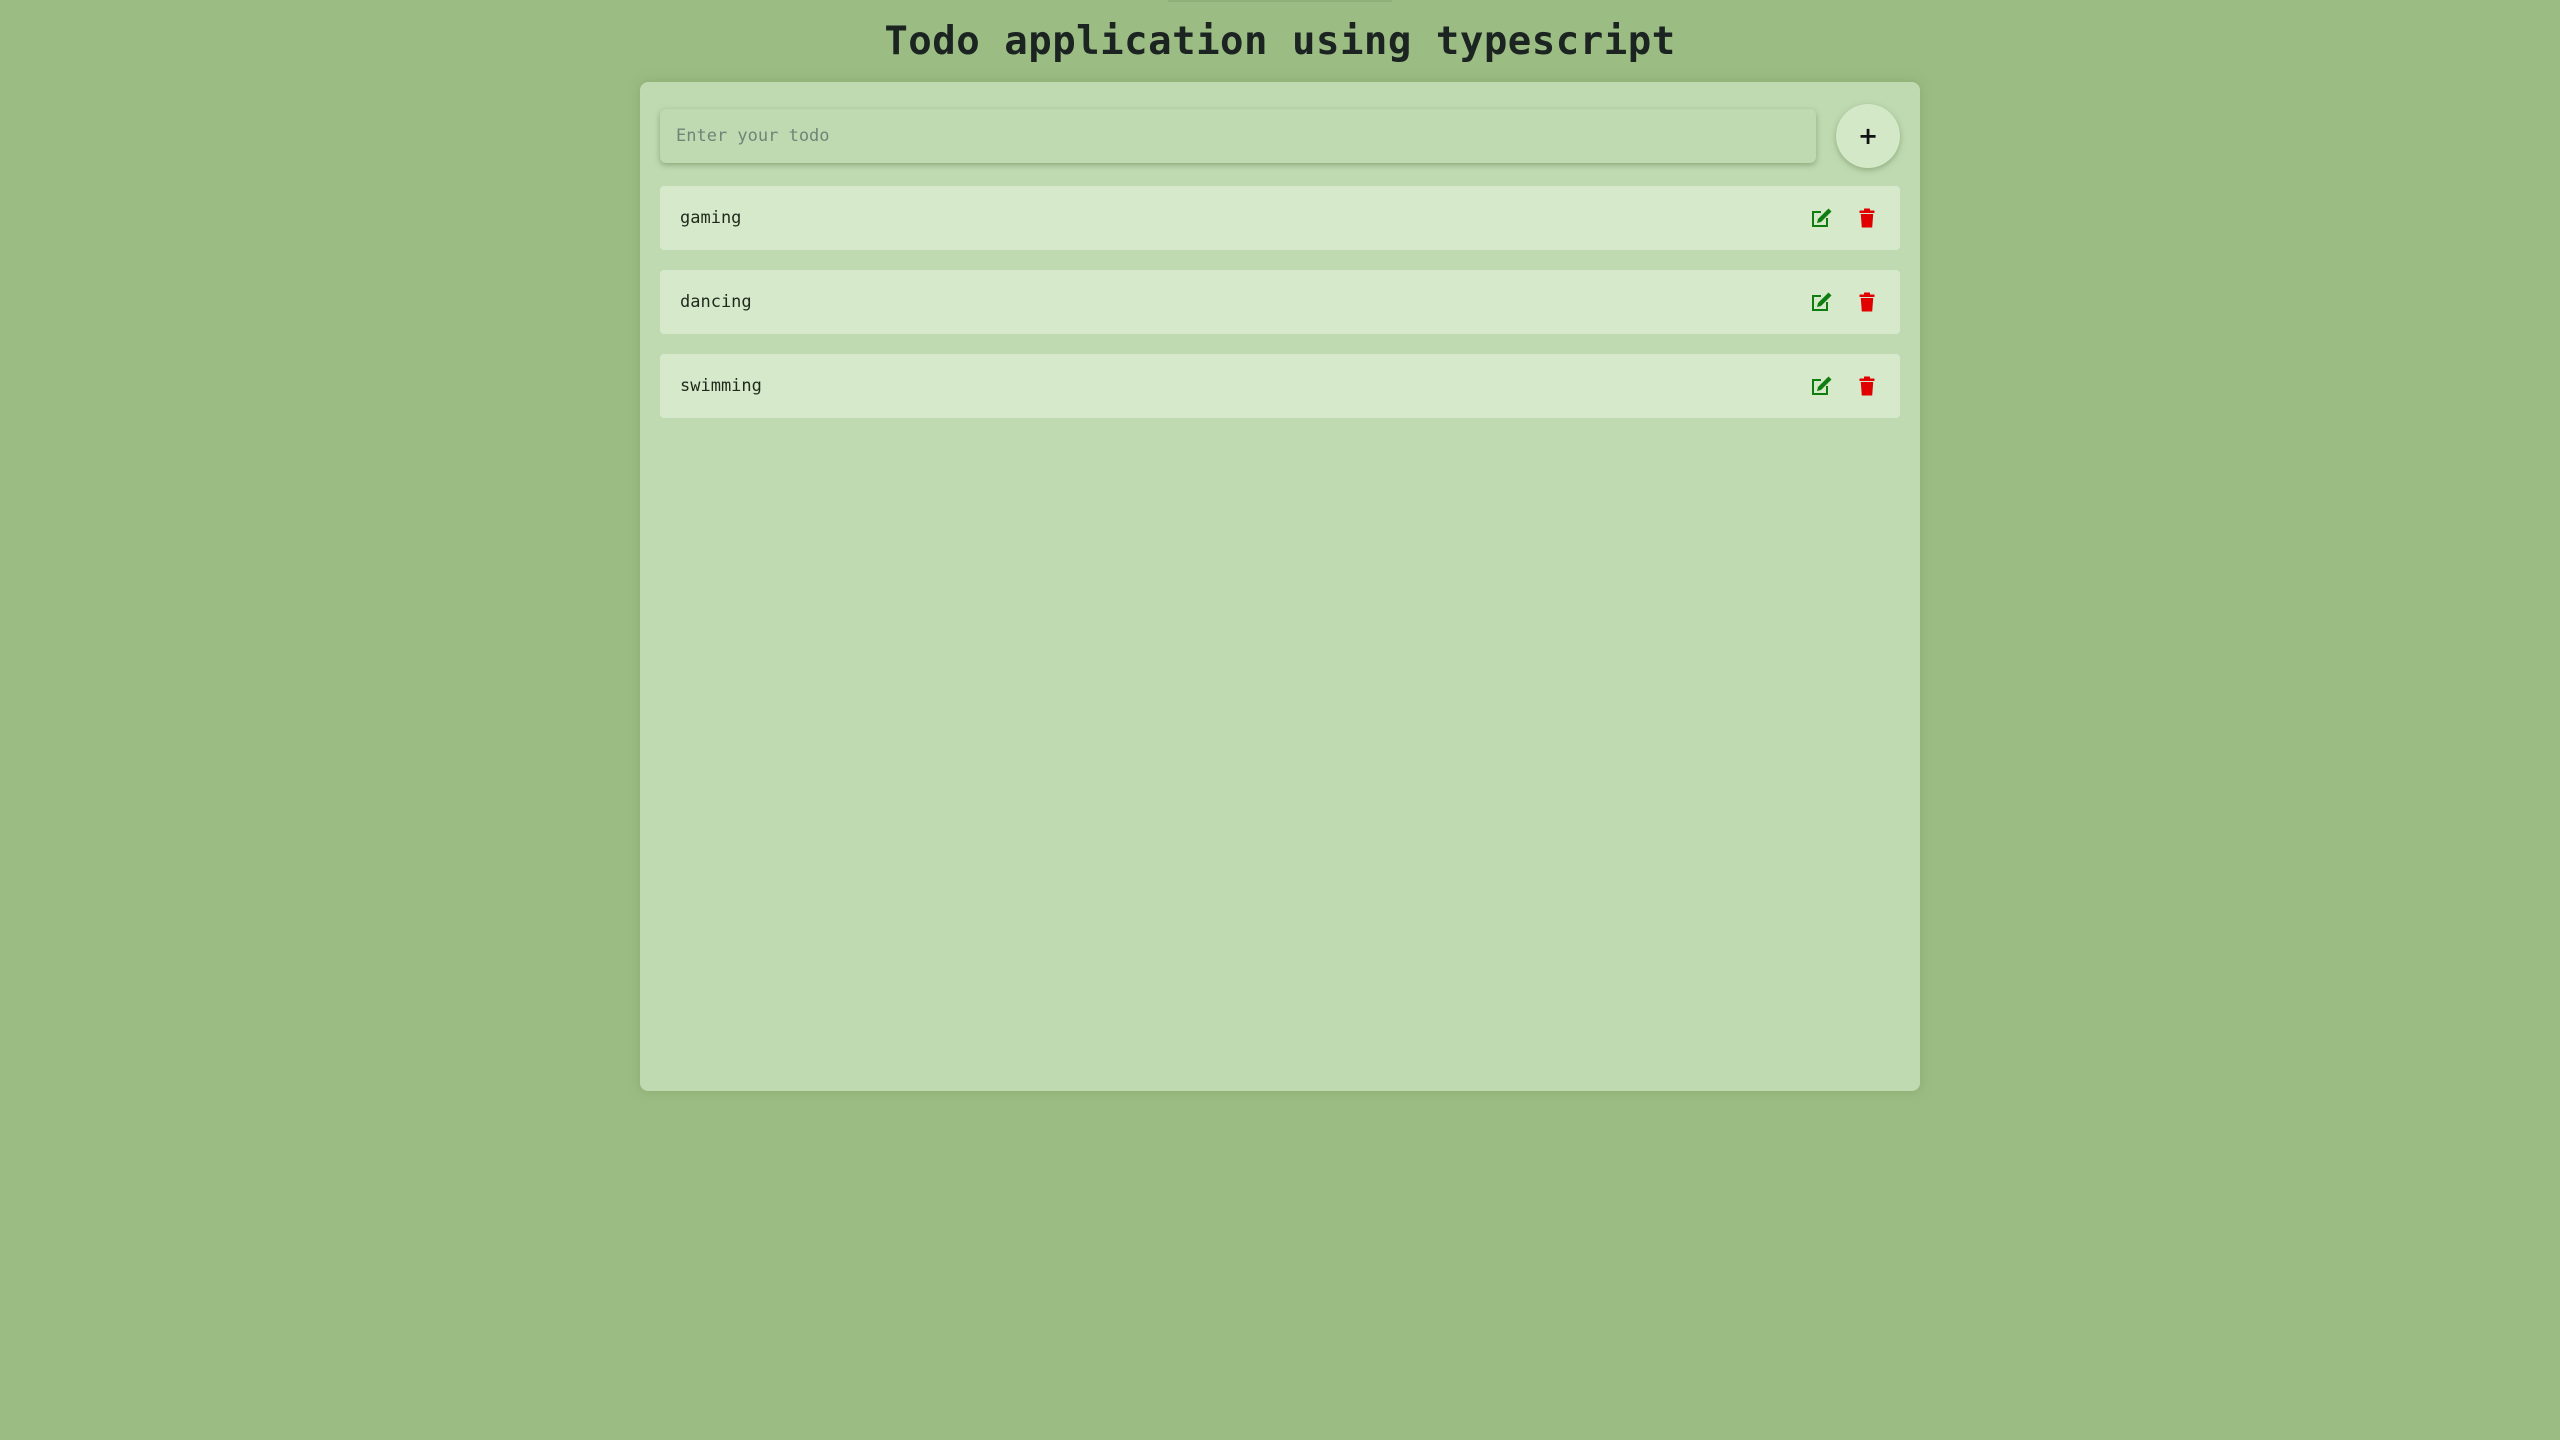  What do you see at coordinates (1280, 218) in the screenshot?
I see `todo-item: gaming` at bounding box center [1280, 218].